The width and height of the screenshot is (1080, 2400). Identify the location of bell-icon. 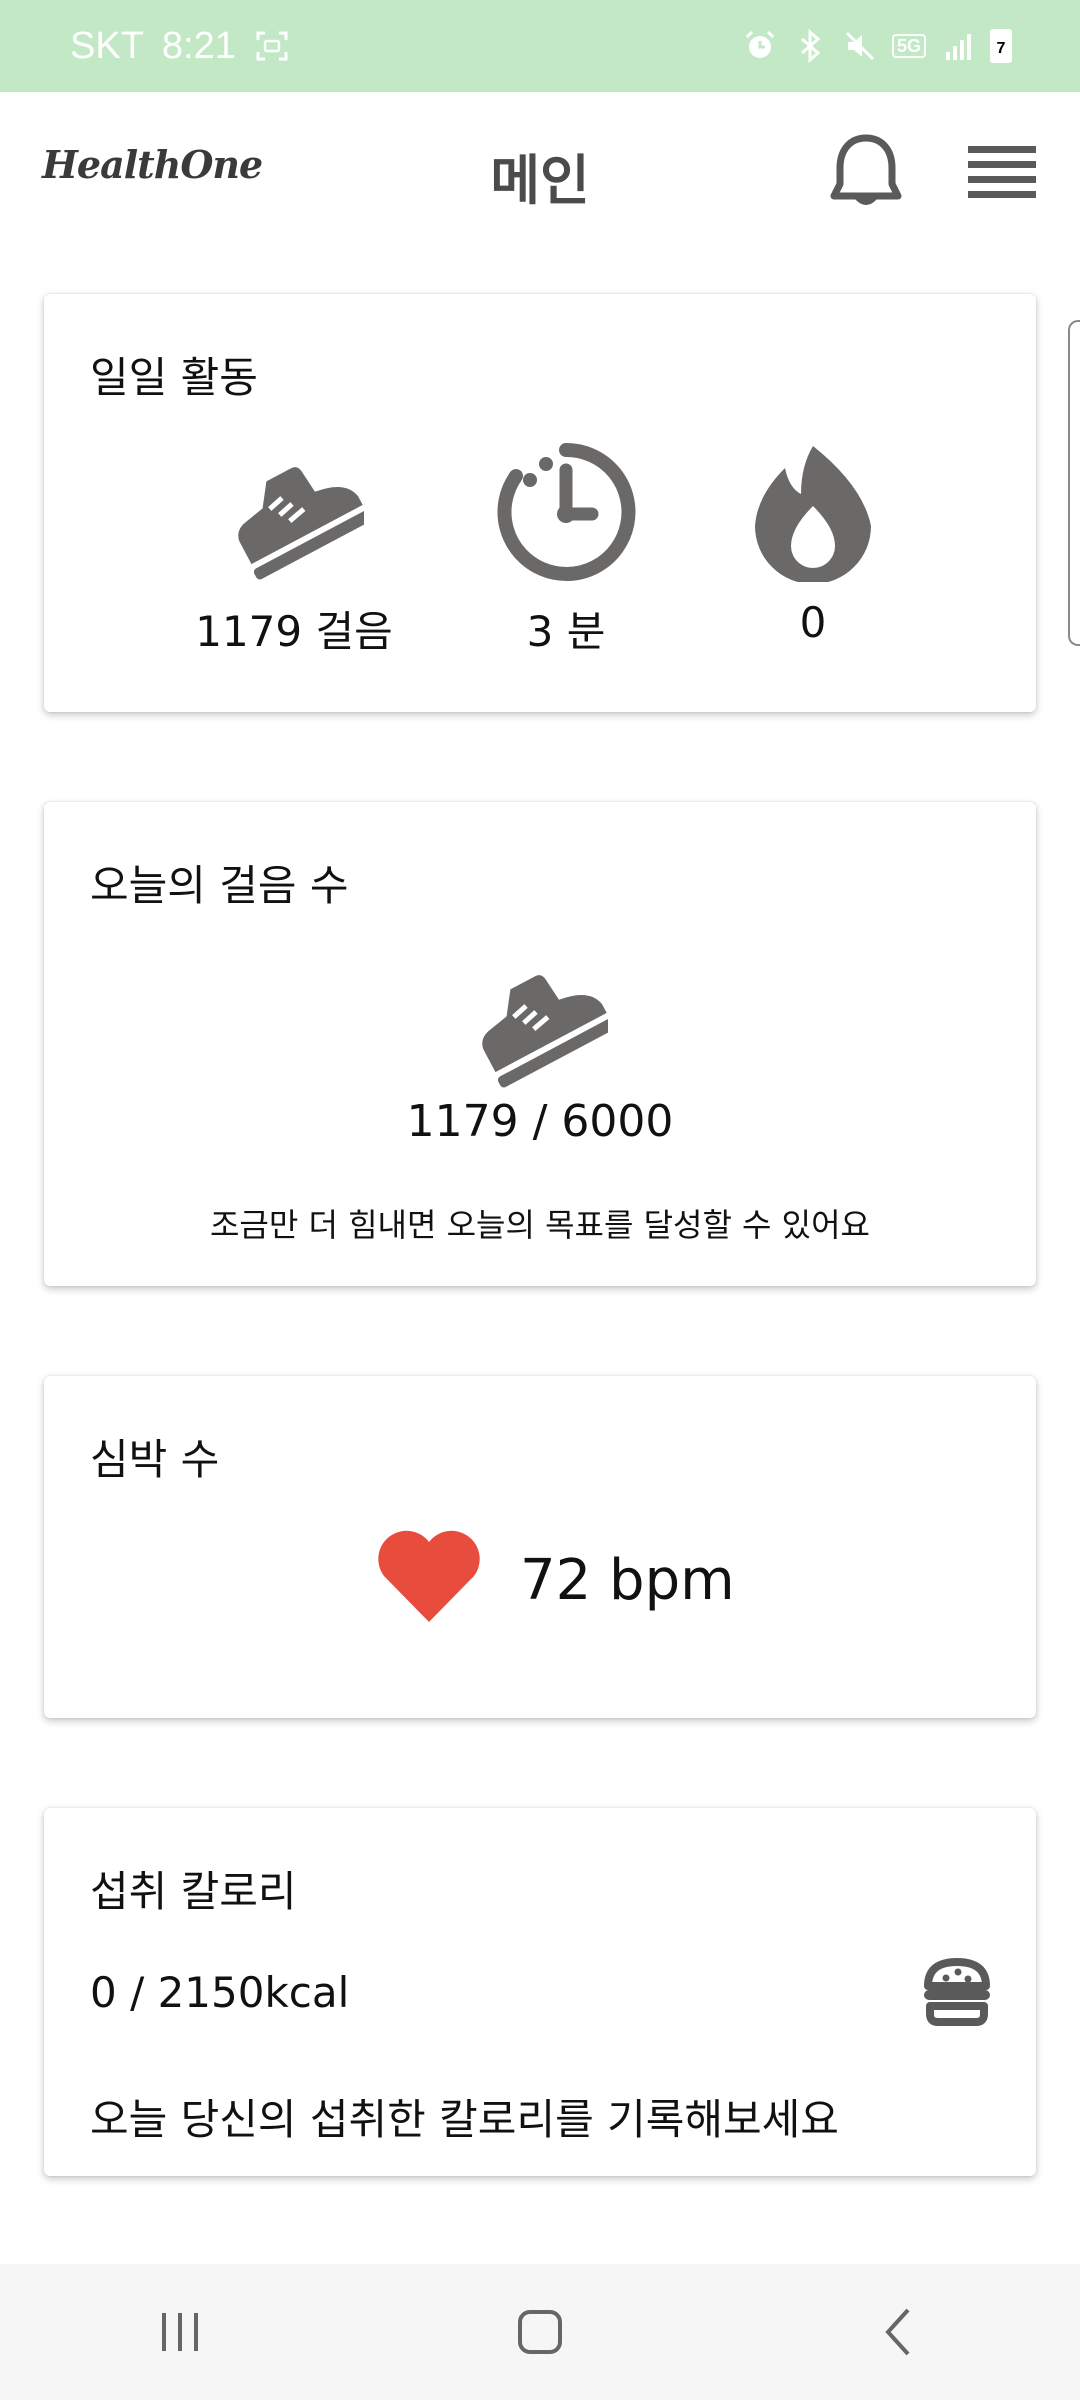
(866, 169).